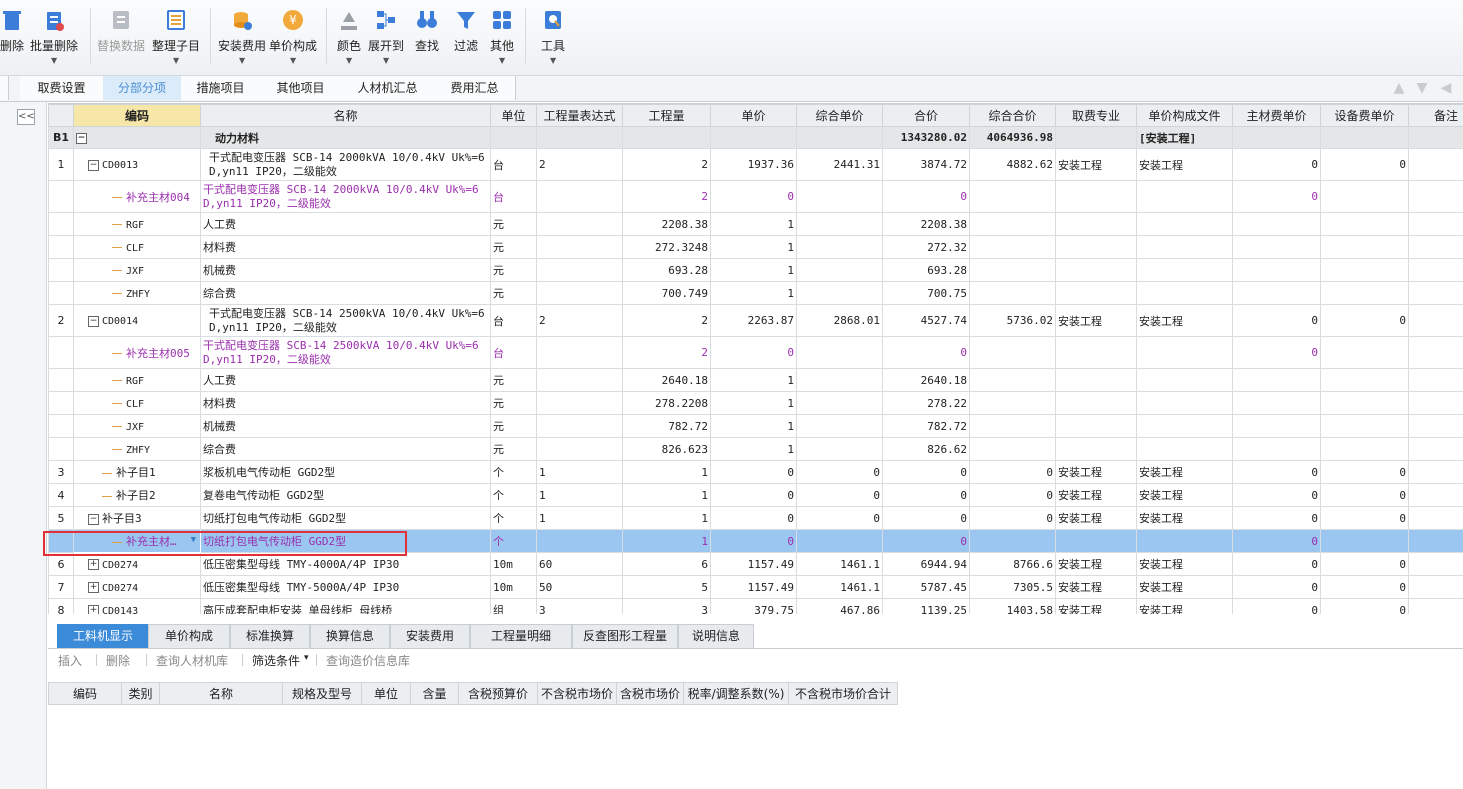  Describe the element at coordinates (666, 380) in the screenshot. I see `qty-cell: 2640.18` at that location.